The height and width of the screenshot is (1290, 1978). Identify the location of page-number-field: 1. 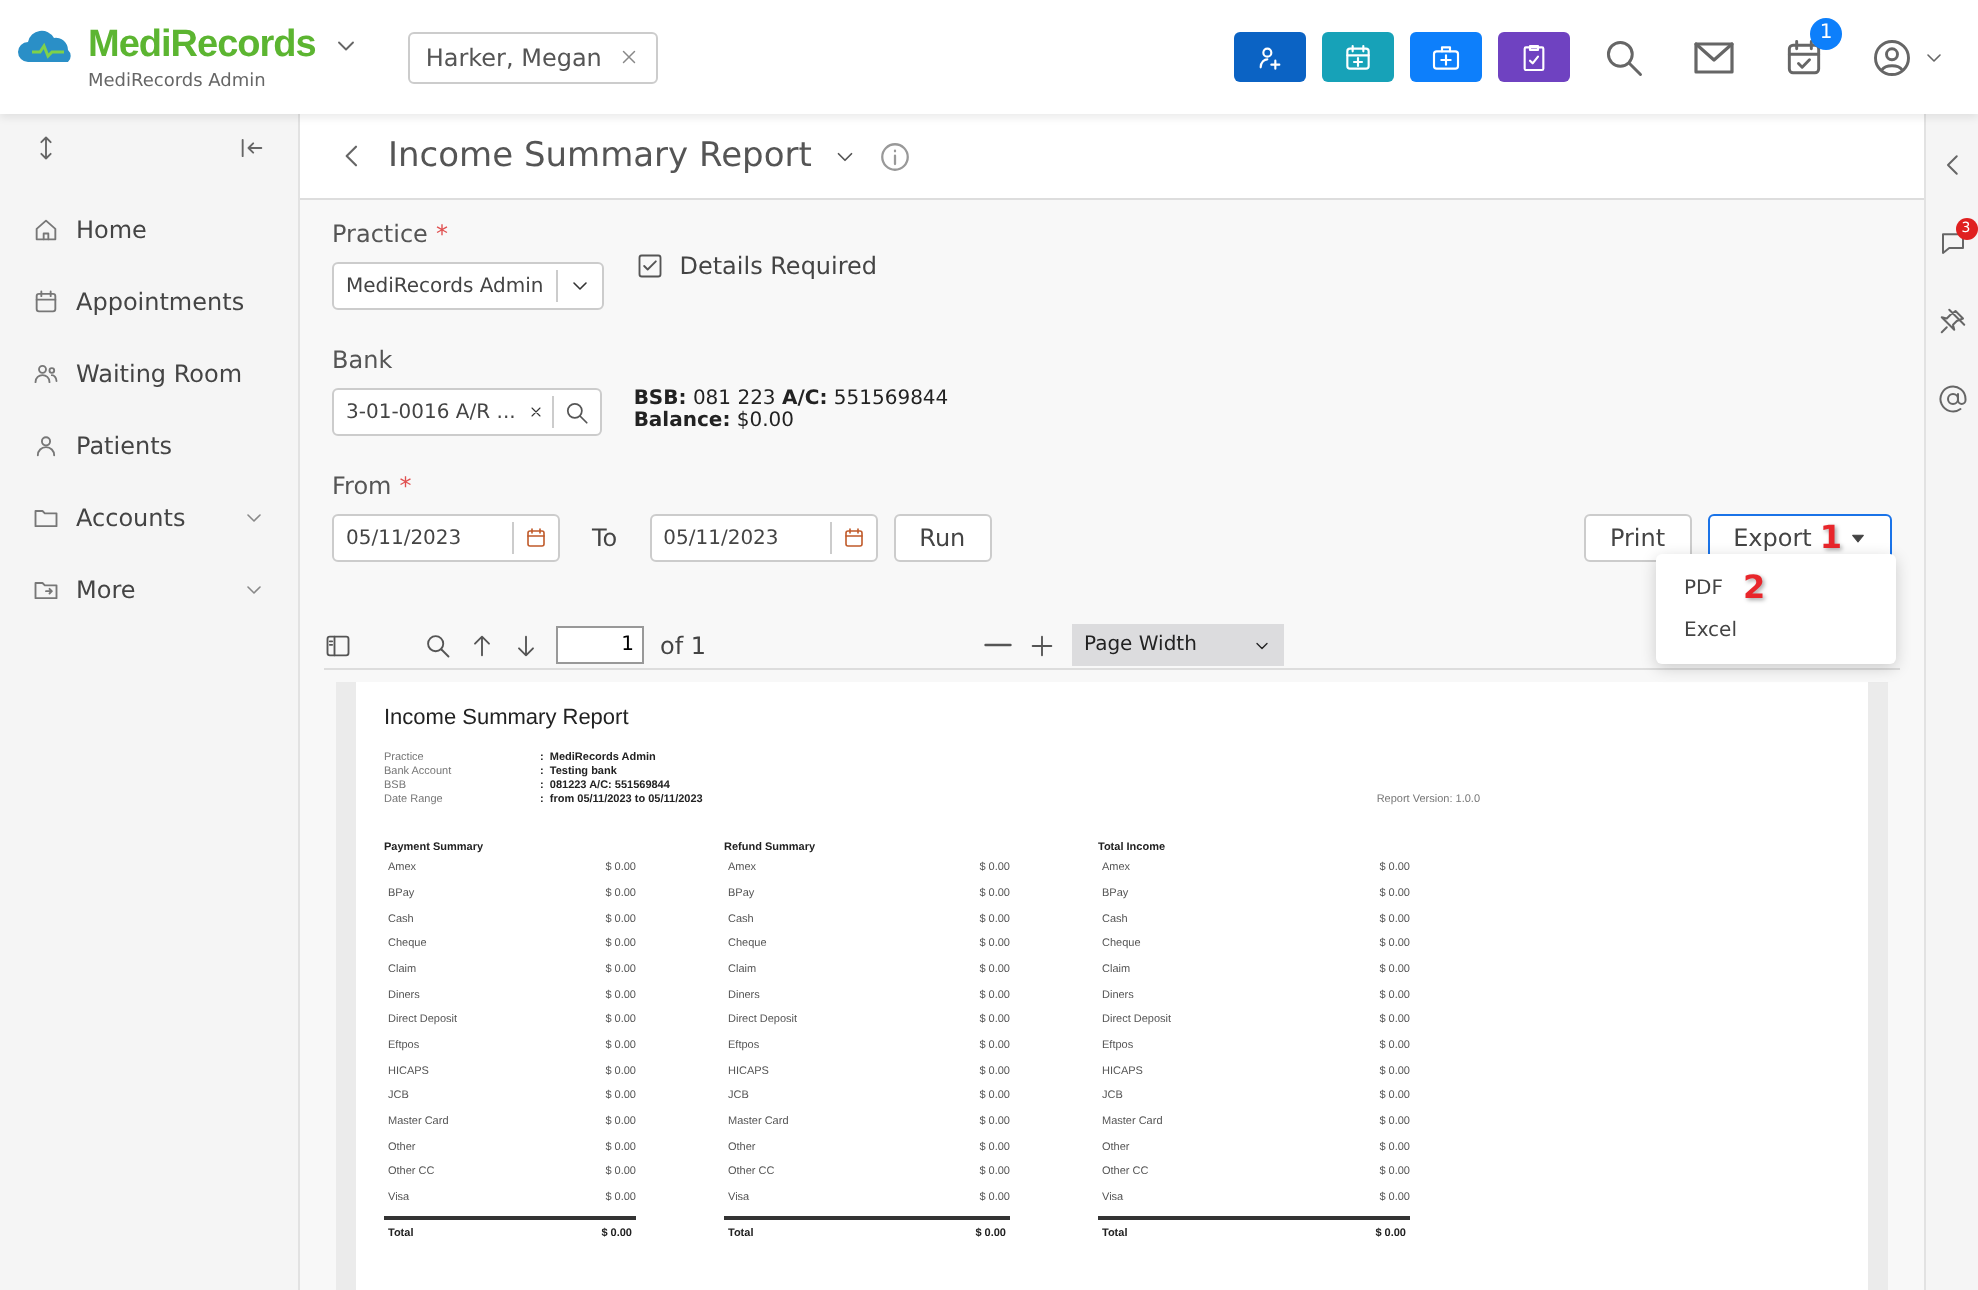
(600, 645).